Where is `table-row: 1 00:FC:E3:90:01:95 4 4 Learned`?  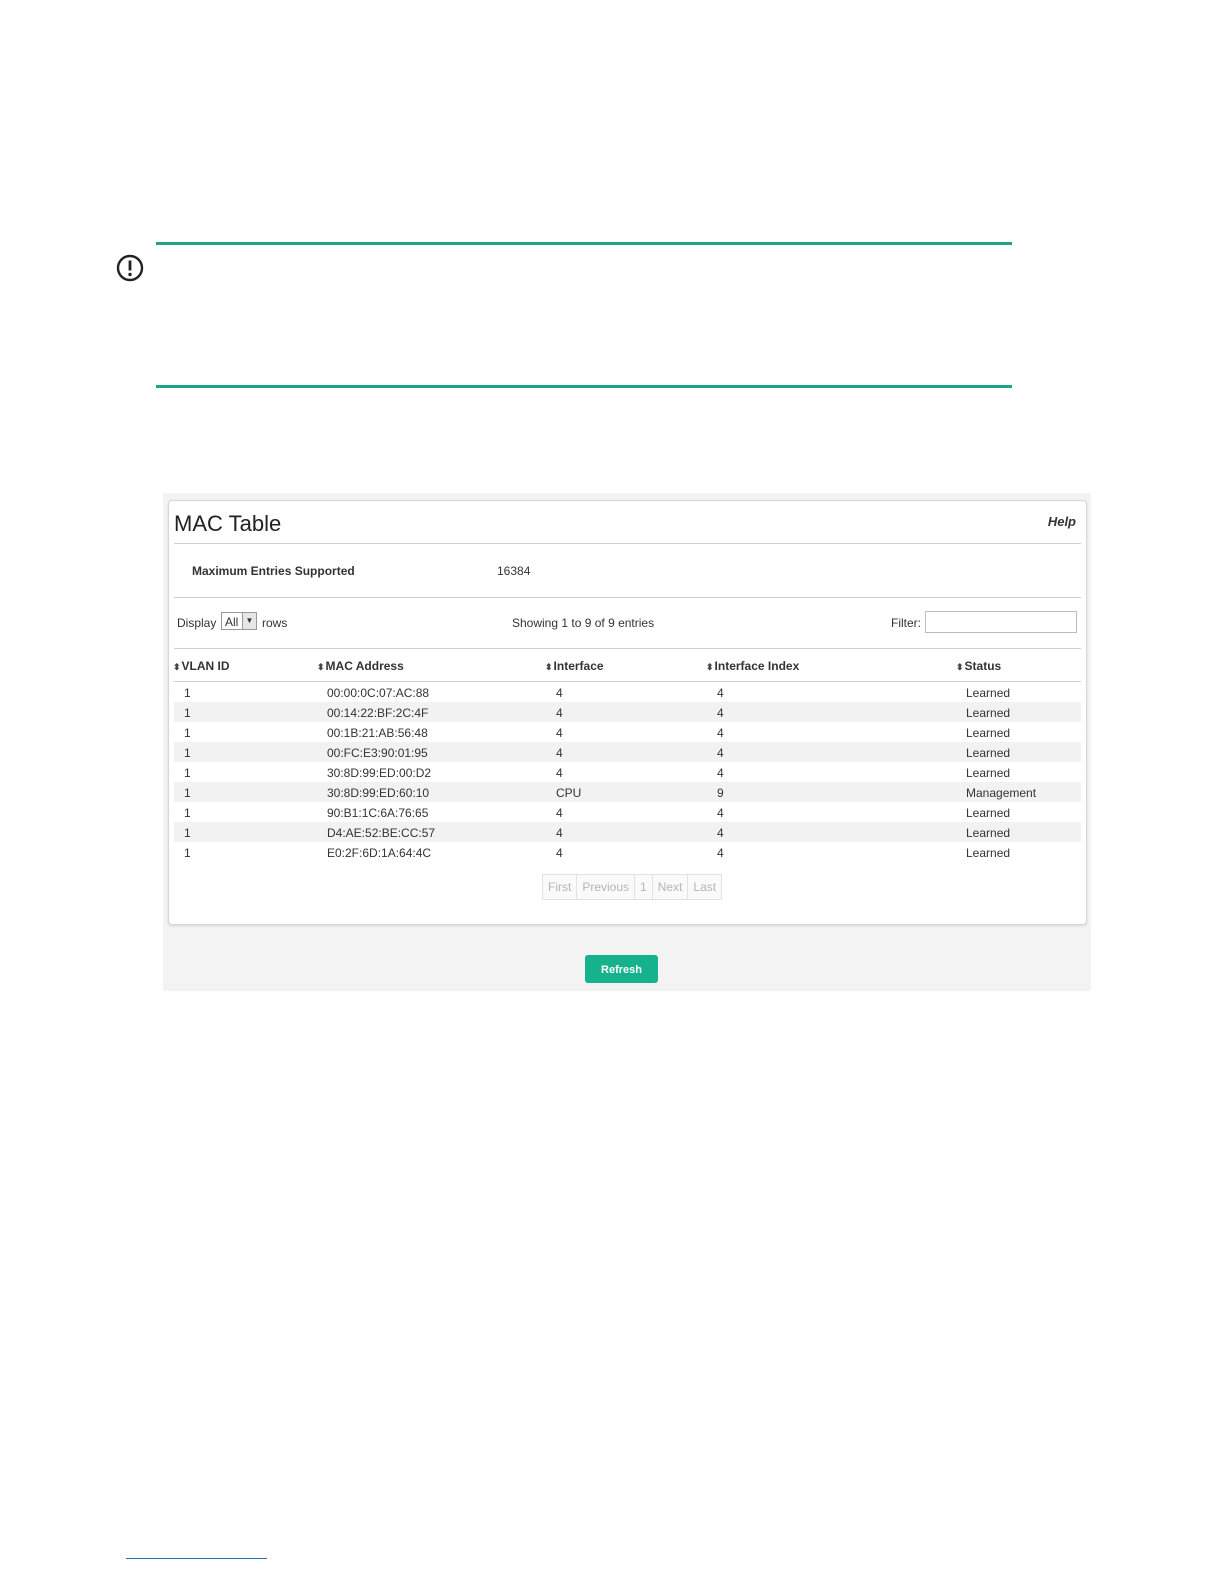
table-row: 1 00:FC:E3:90:01:95 4 4 Learned is located at coordinates (627, 752).